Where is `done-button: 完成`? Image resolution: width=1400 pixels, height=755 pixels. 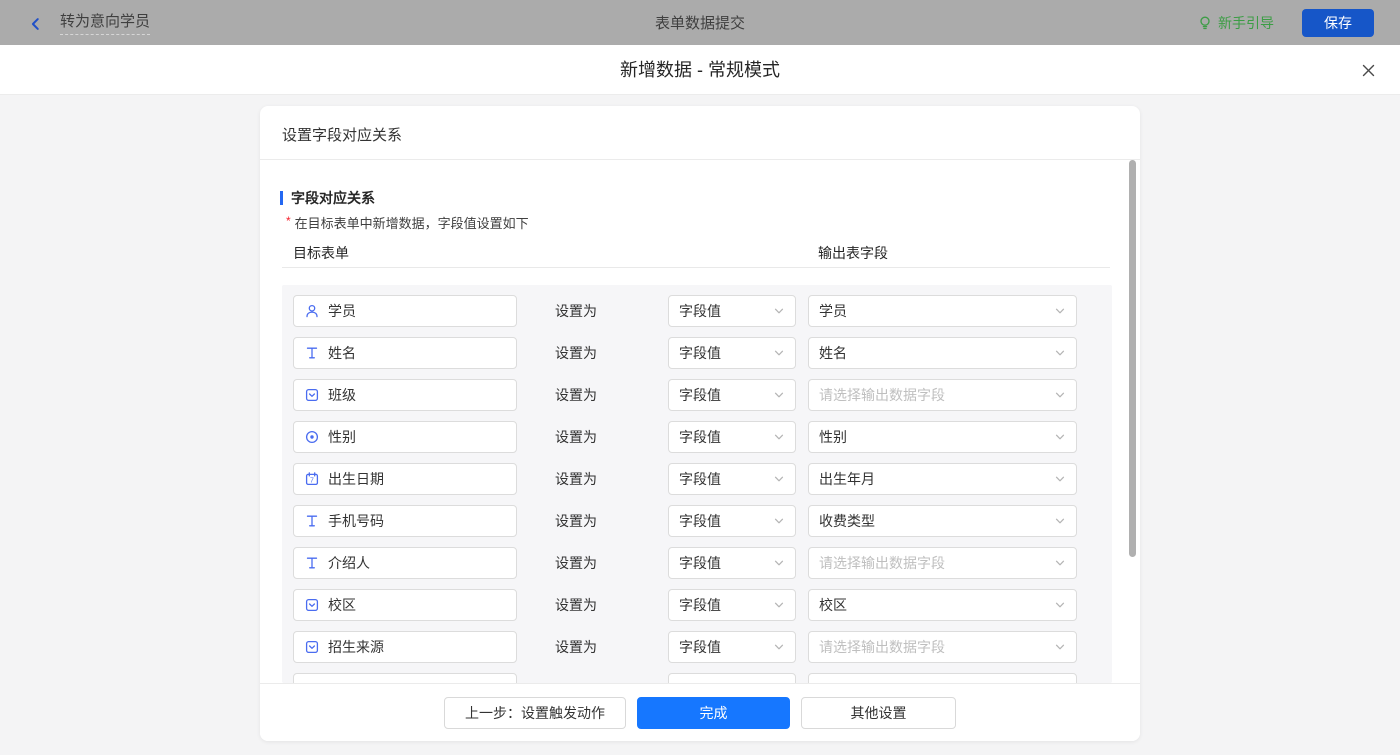 done-button: 完成 is located at coordinates (713, 712).